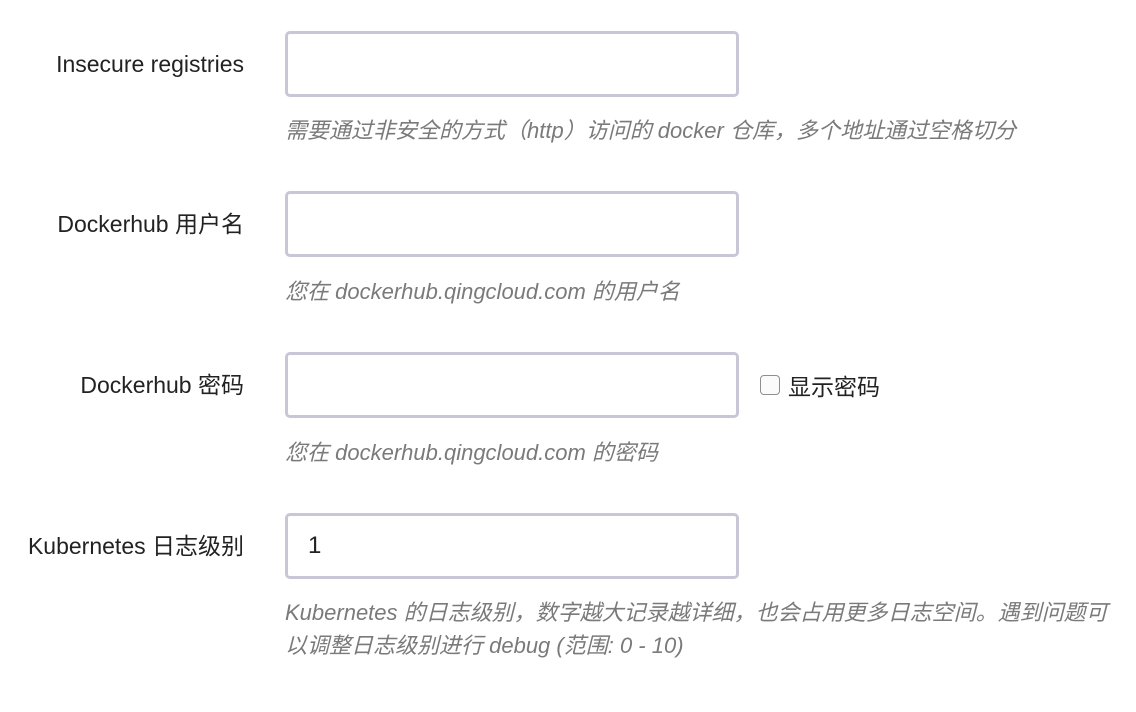  What do you see at coordinates (650, 130) in the screenshot?
I see `insecure-registries-help: 需要通过非安全的方式（http）访问的 docker 仓库，多个地址通过空格切分` at bounding box center [650, 130].